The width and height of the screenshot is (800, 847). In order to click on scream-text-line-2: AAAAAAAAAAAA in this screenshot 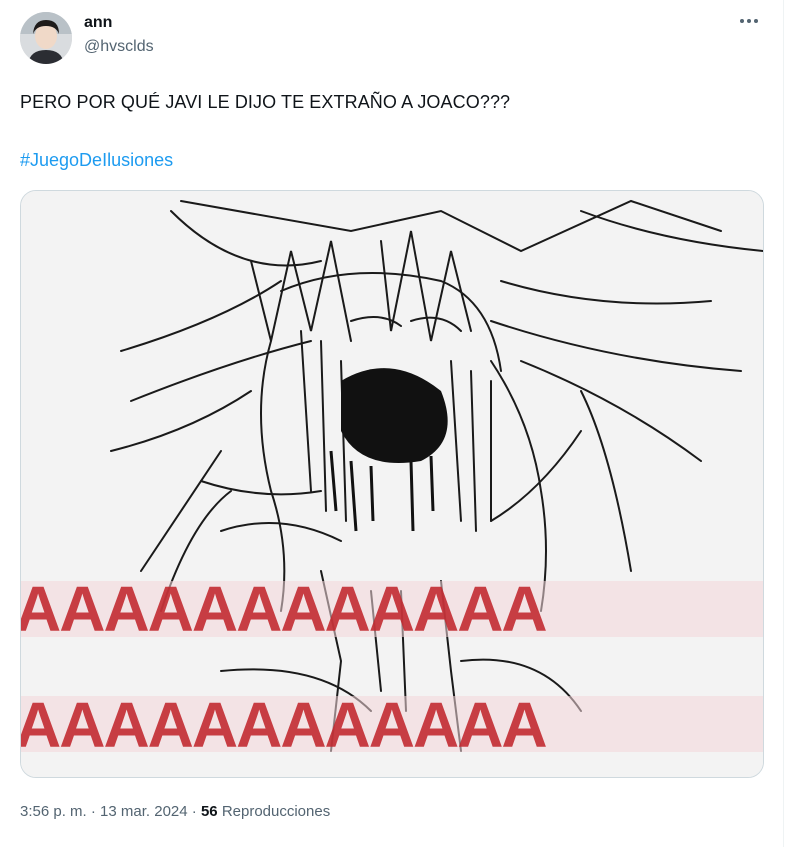, I will do `click(283, 725)`.